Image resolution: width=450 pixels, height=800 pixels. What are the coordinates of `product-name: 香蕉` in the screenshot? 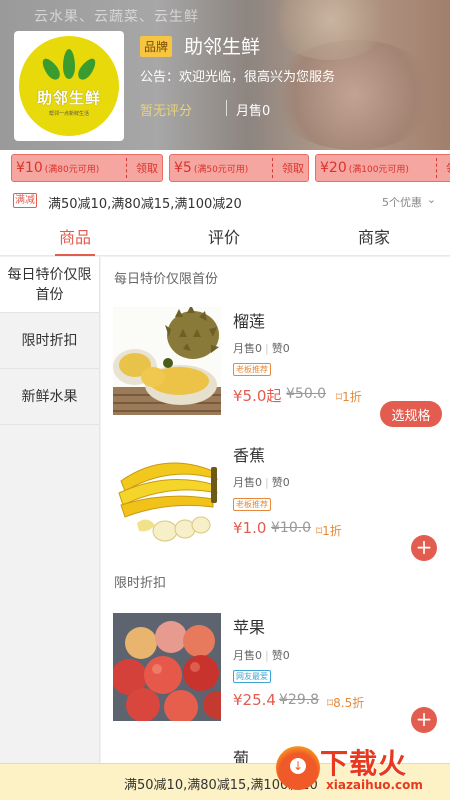 It's located at (249, 454).